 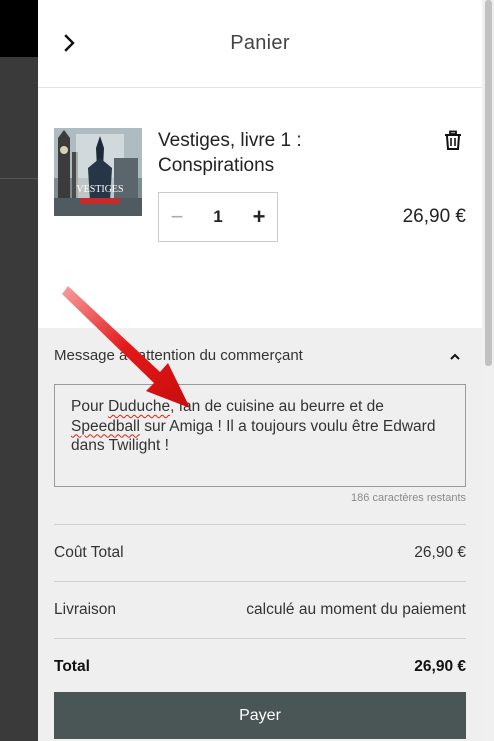 I want to click on total-value: 26,90 €, so click(x=440, y=666).